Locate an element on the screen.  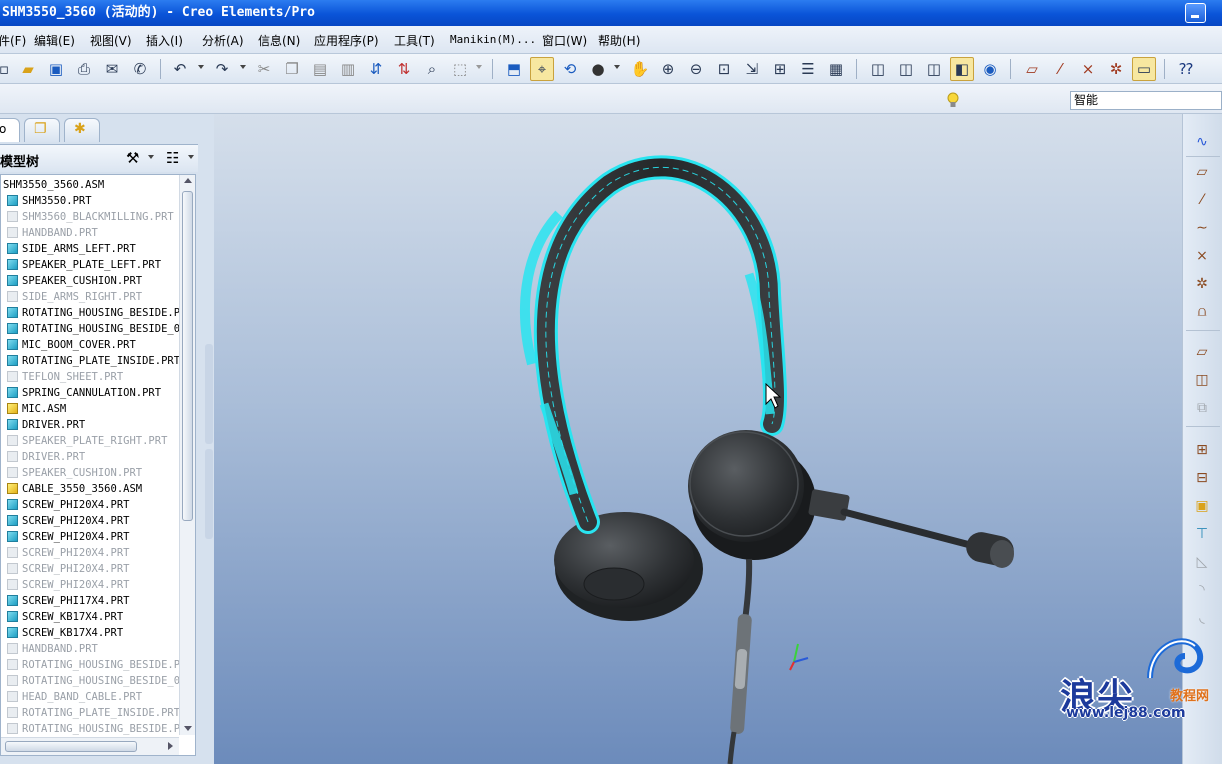
redo-icon: ↷ is located at coordinates (222, 69).